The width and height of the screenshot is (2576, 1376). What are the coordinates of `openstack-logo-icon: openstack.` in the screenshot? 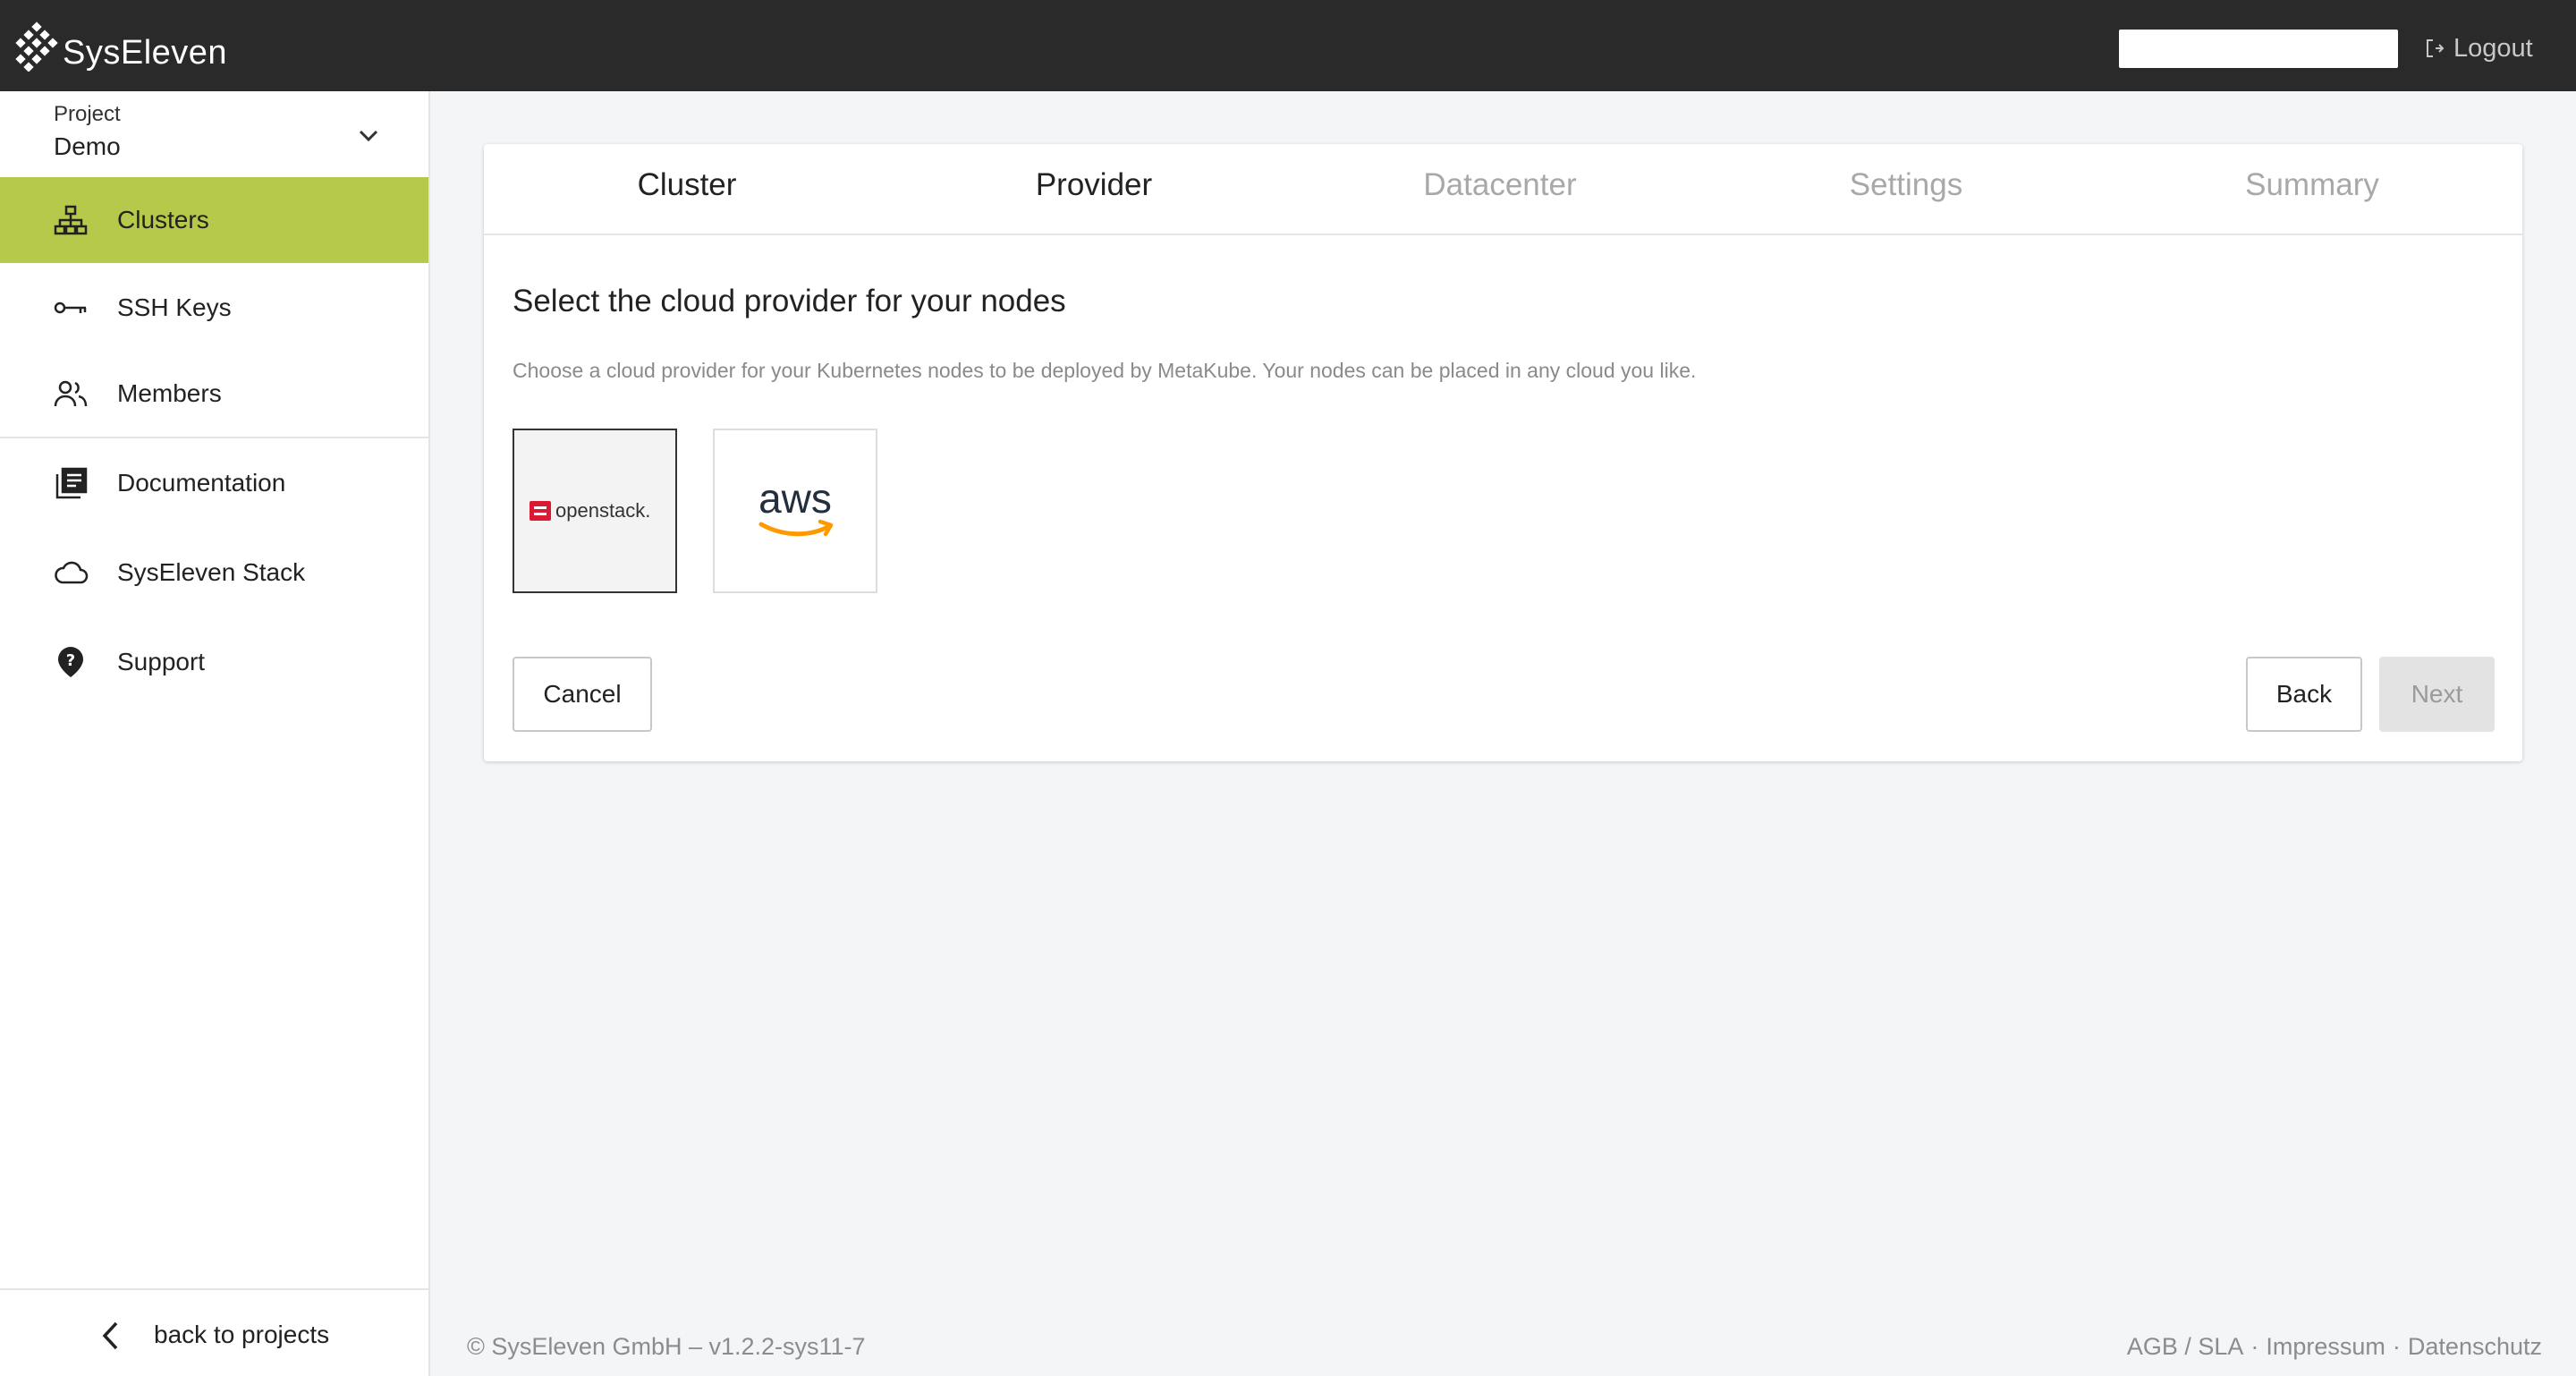 It's located at (590, 511).